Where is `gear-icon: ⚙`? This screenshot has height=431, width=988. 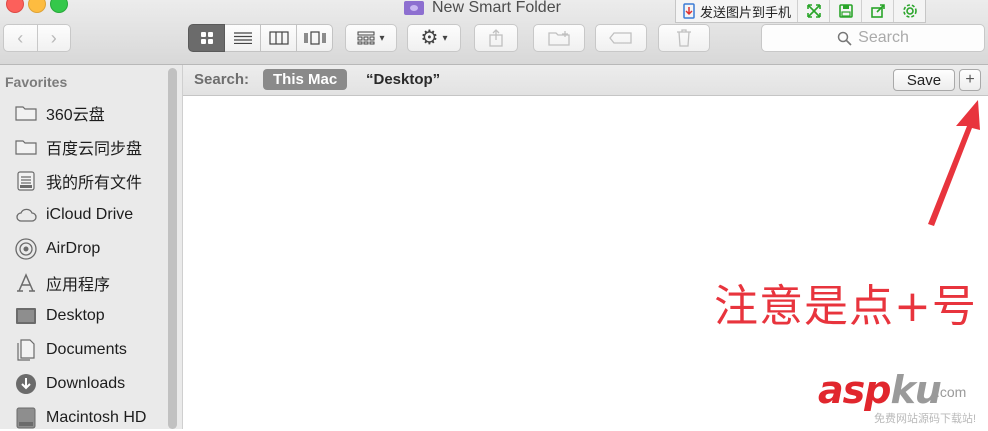 gear-icon: ⚙ is located at coordinates (429, 38).